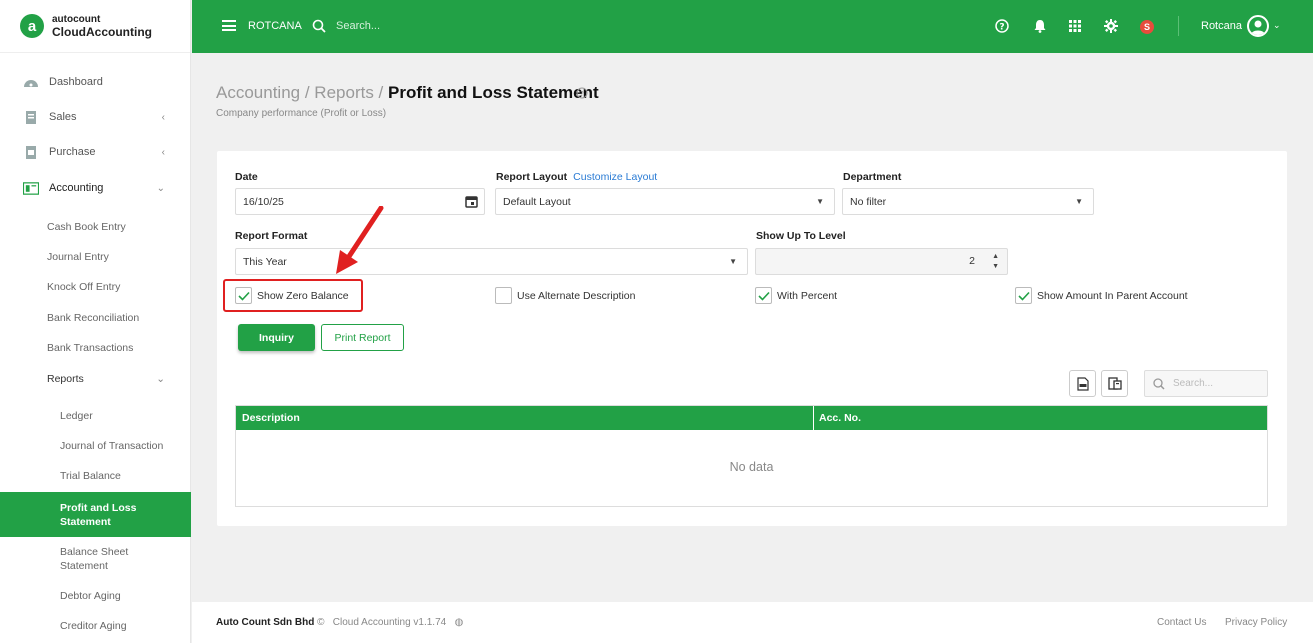 The image size is (1313, 643). What do you see at coordinates (493, 92) in the screenshot?
I see `page-title: Profit and Loss Statement` at bounding box center [493, 92].